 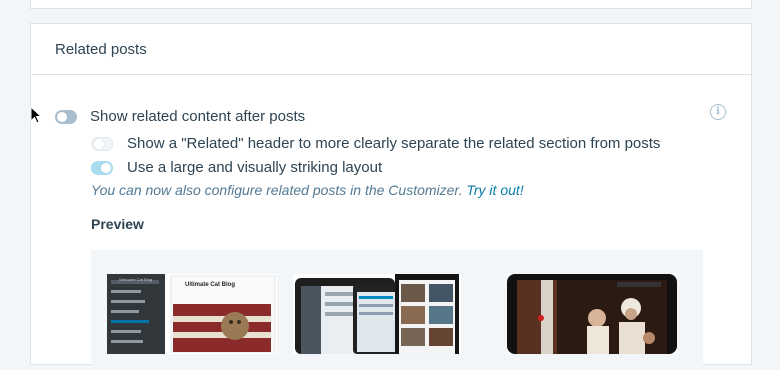 I want to click on try-it-out-link: Try it out!, so click(x=494, y=190).